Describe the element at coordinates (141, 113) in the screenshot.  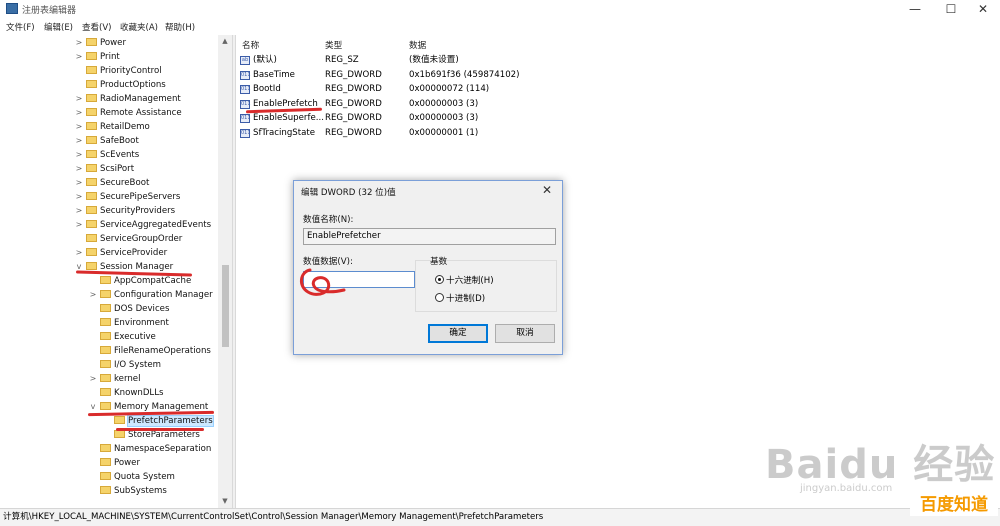
I see `tree-item-label: Remote Assistance` at that location.